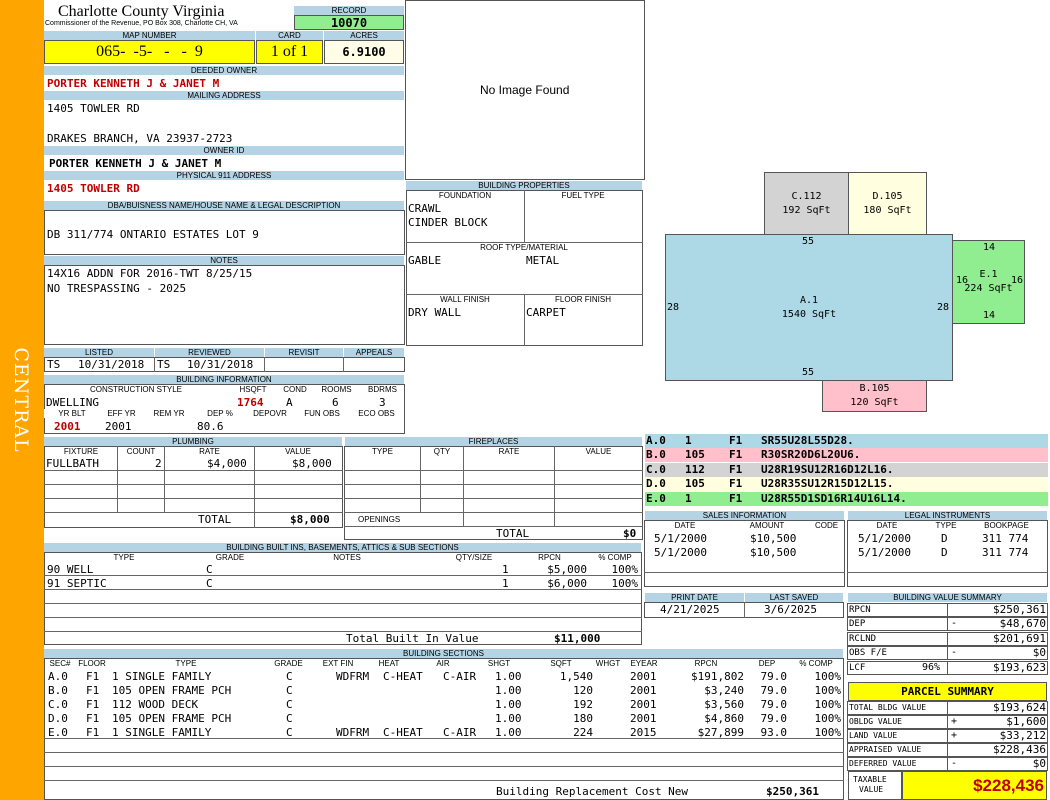 The image size is (1050, 800). I want to click on listed-label: LISTED, so click(99, 352).